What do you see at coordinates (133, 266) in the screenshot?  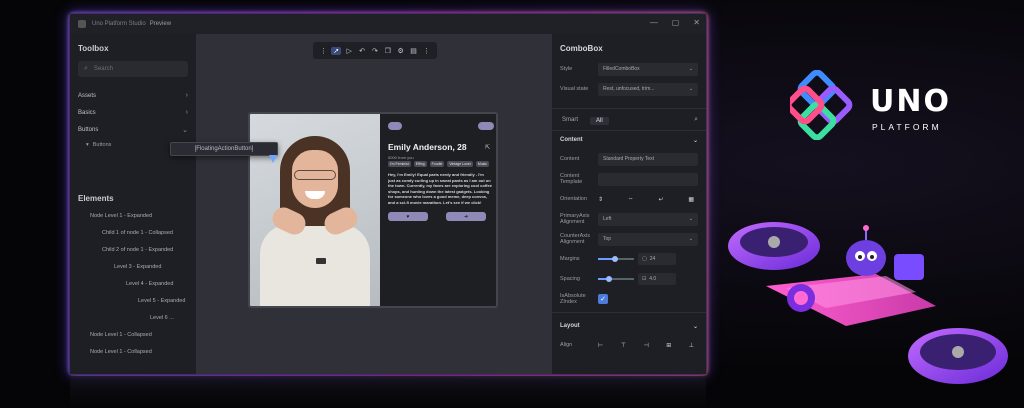 I see `tree-node: Level 3 - Expanded` at bounding box center [133, 266].